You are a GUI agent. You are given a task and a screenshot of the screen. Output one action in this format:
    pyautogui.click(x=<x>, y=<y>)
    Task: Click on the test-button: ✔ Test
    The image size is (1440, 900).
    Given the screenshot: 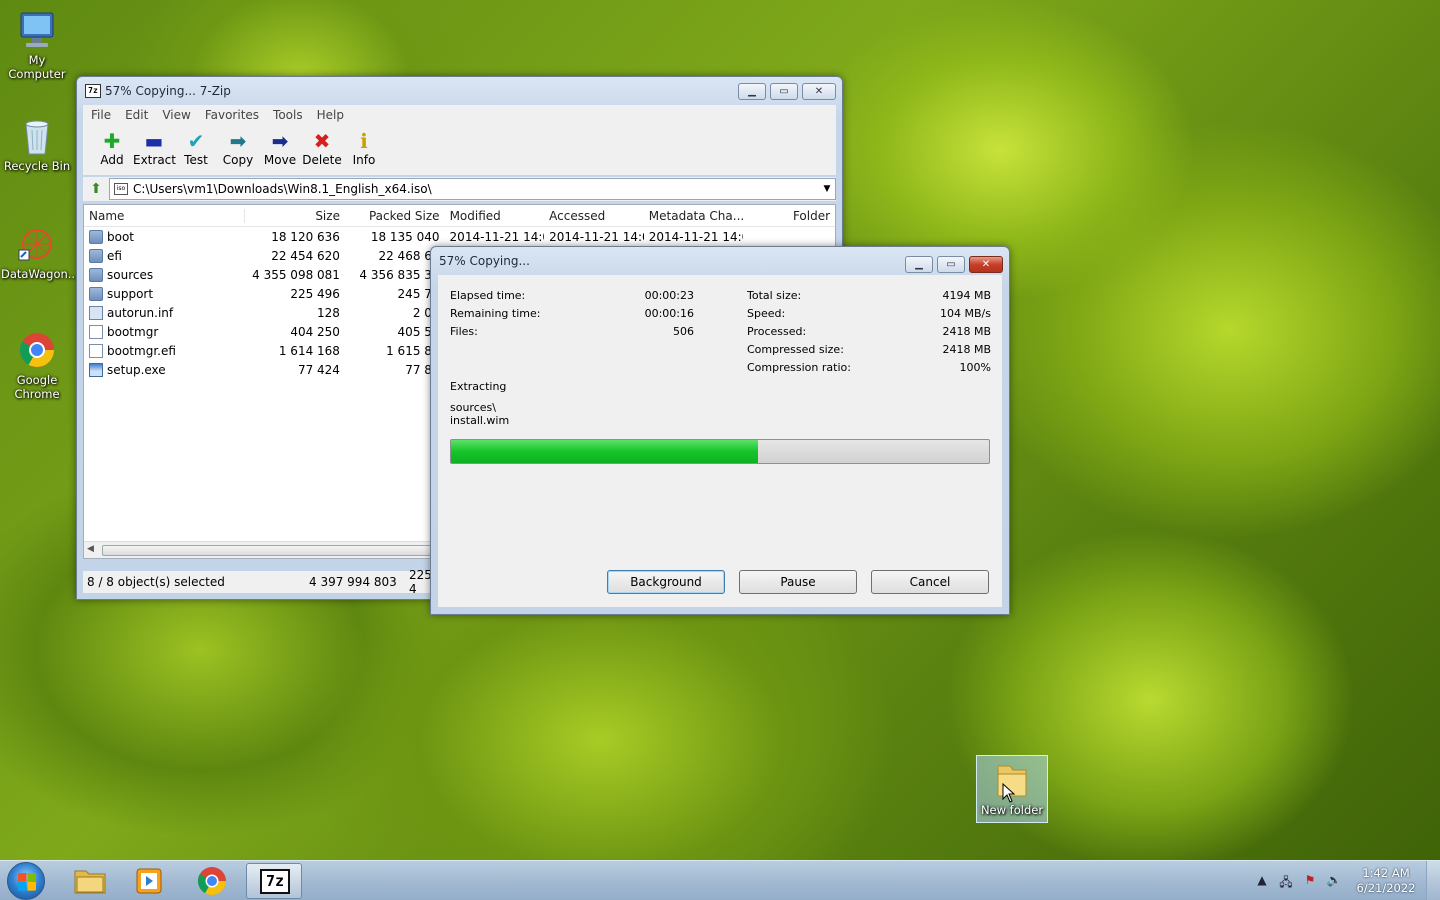 What is the action you would take?
    pyautogui.click(x=196, y=150)
    